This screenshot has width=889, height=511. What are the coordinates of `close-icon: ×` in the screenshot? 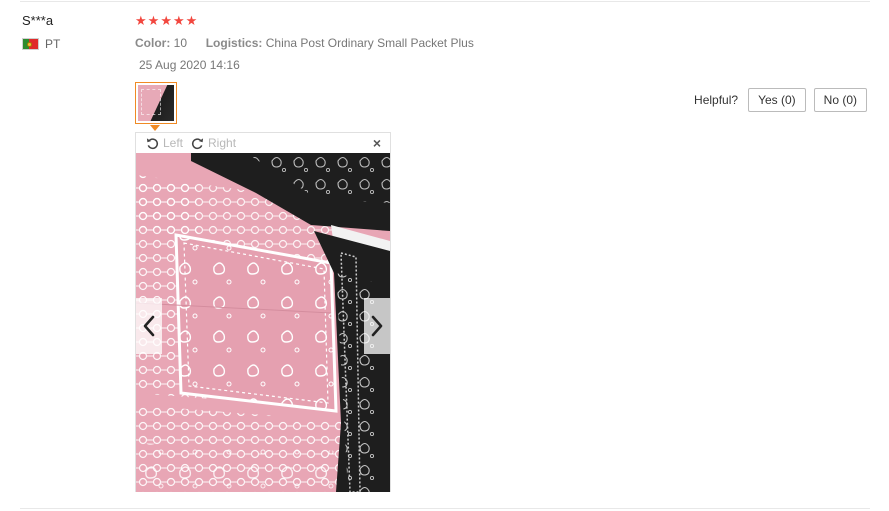 It's located at (377, 143).